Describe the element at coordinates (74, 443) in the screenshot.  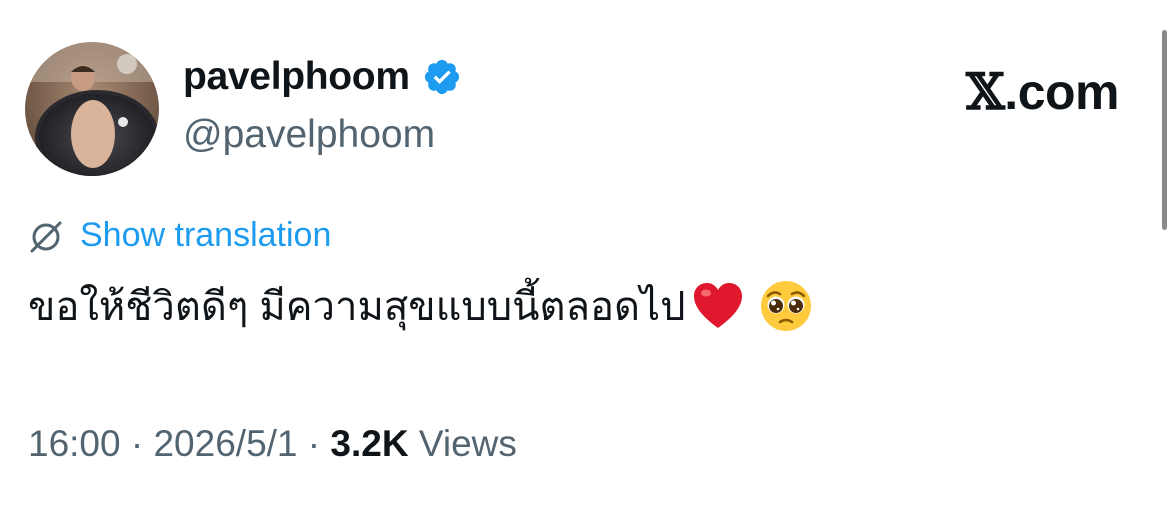
I see `tweet-time: 16:00` at that location.